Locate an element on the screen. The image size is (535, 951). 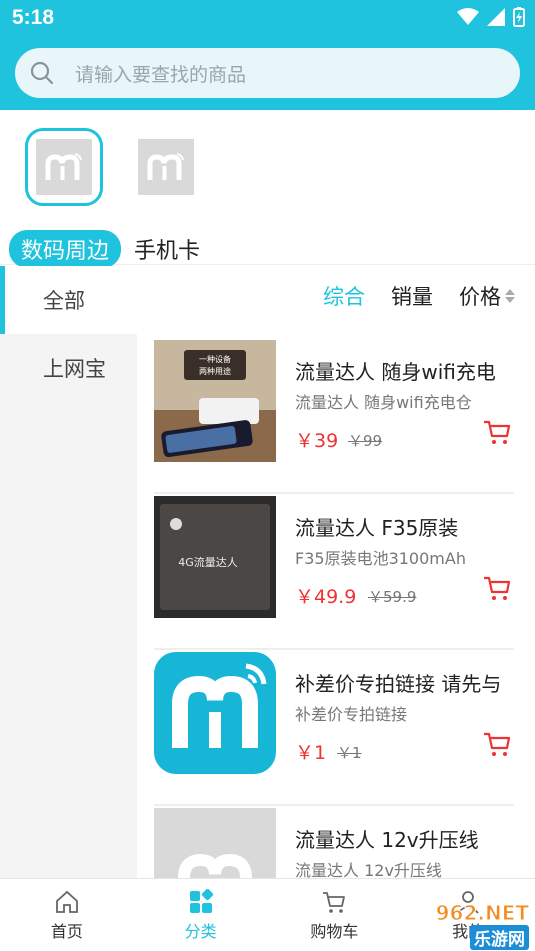
product-price: ￥1 is located at coordinates (311, 753).